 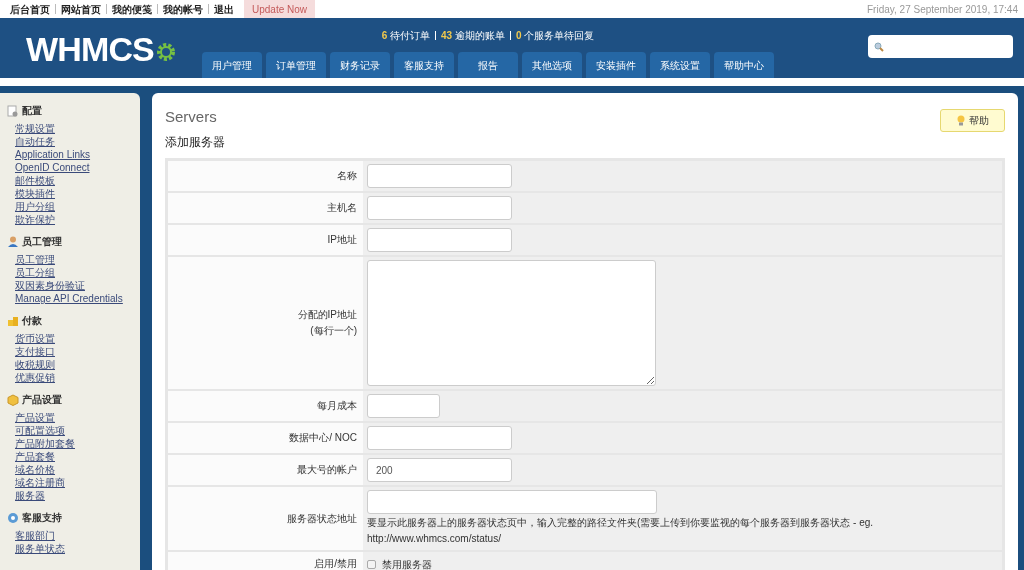 What do you see at coordinates (961, 120) in the screenshot?
I see `lightbulb-icon` at bounding box center [961, 120].